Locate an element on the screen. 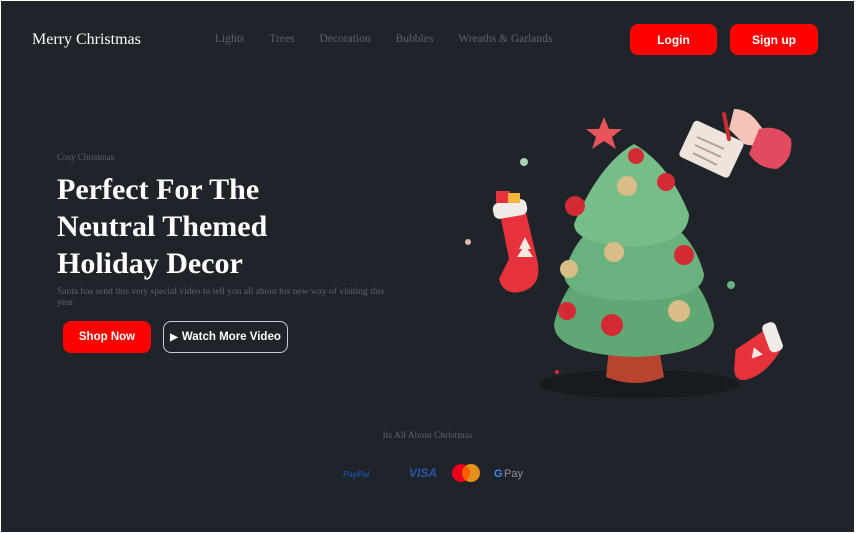 This screenshot has height=533, width=856. visa-logo: VISA is located at coordinates (423, 473).